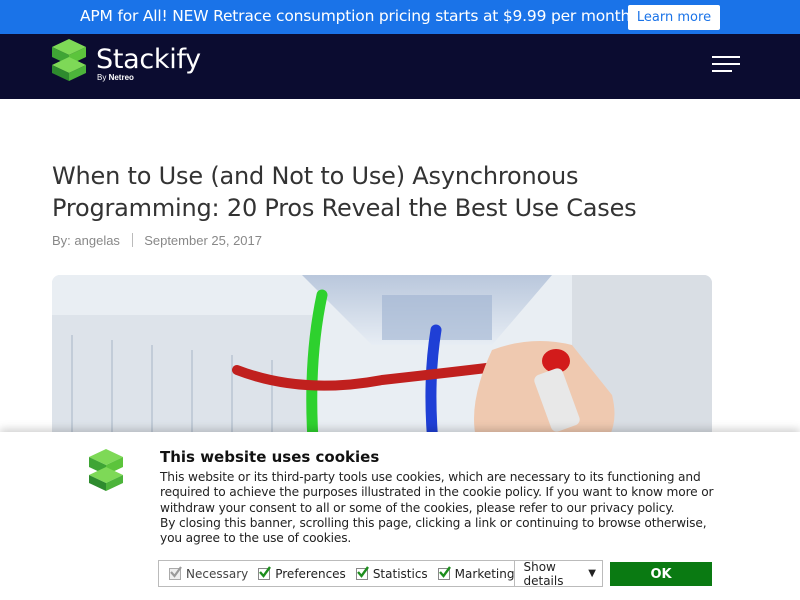  I want to click on article-meta: By: angelas September 25, 2017, so click(157, 240).